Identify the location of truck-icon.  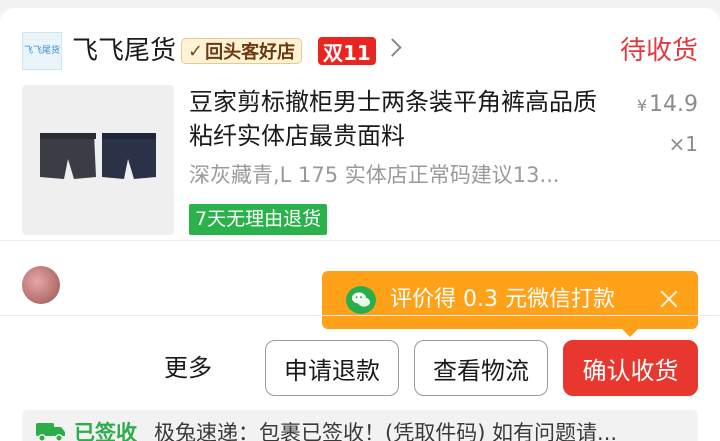
(50, 432).